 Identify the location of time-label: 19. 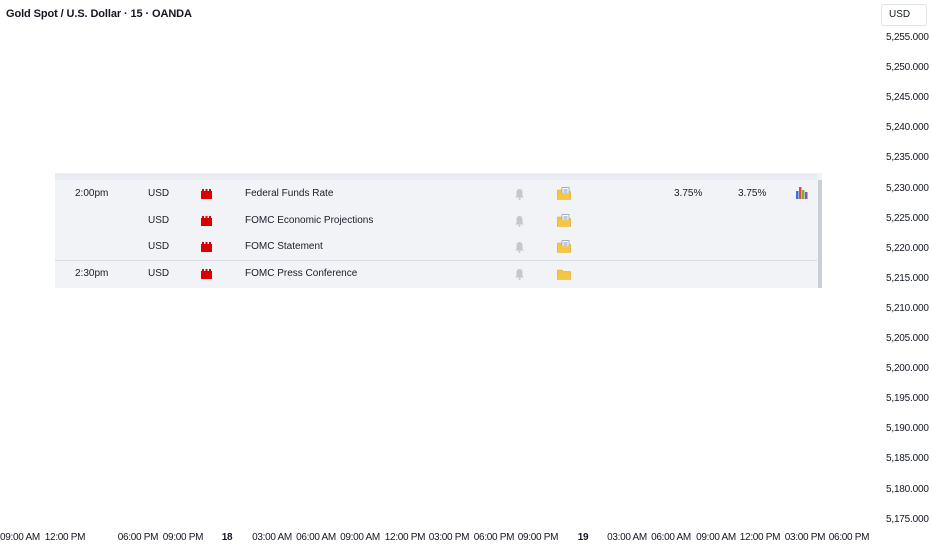
(583, 537).